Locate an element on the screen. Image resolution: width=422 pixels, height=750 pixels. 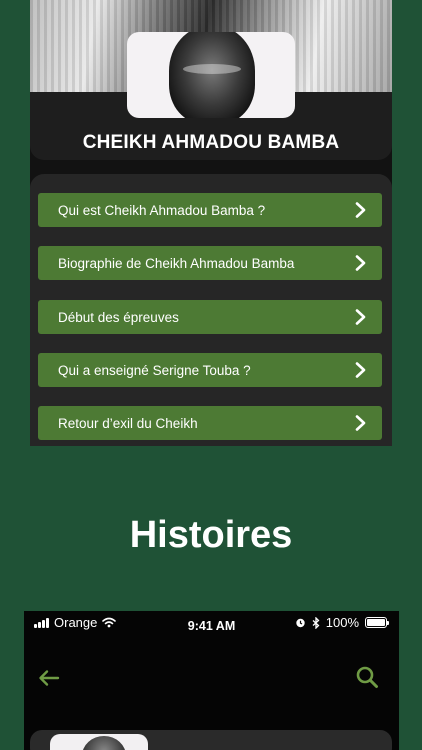
page-title: CHEIKH AHMADOU BAMBA is located at coordinates (211, 142).